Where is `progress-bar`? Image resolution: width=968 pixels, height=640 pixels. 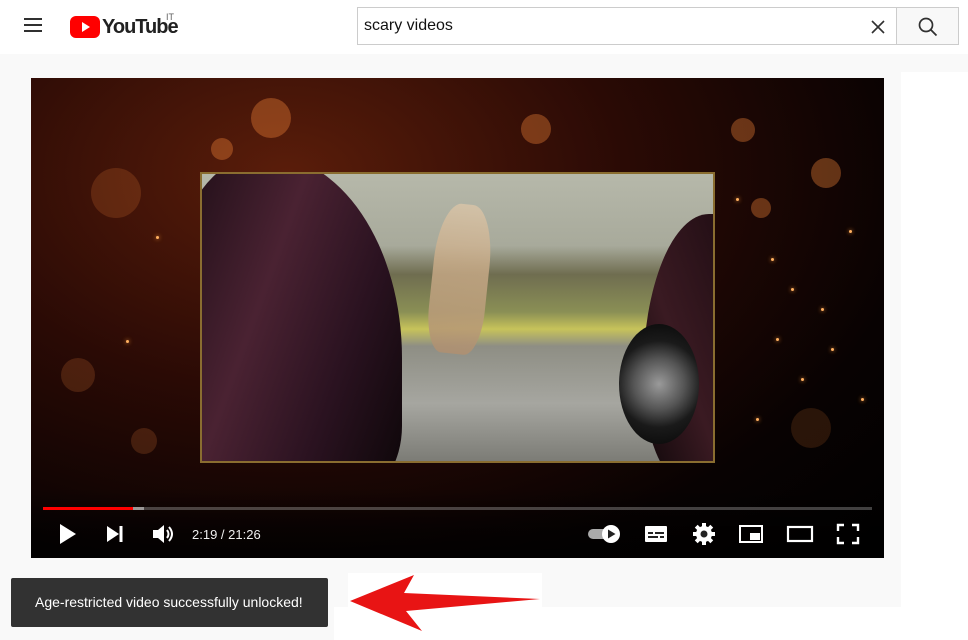
progress-bar is located at coordinates (457, 508).